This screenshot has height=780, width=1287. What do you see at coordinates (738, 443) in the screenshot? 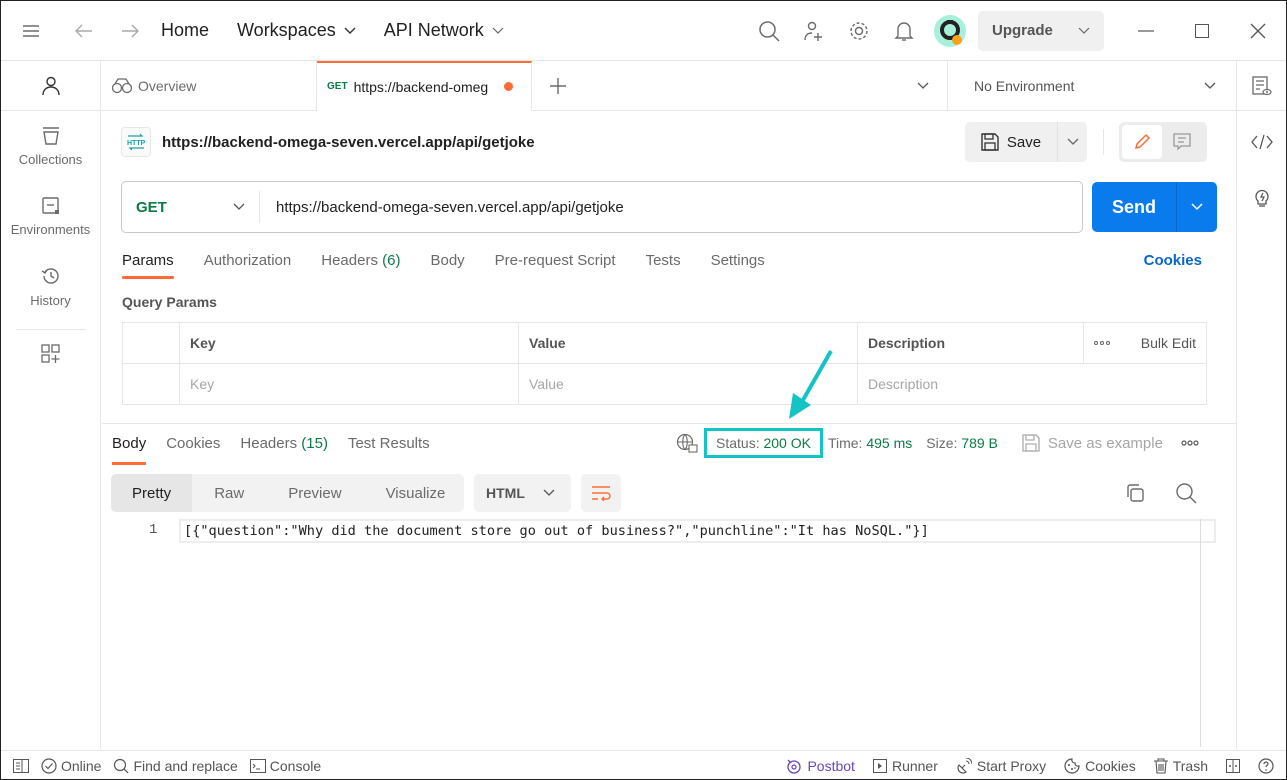
I see `status-label: Status:` at bounding box center [738, 443].